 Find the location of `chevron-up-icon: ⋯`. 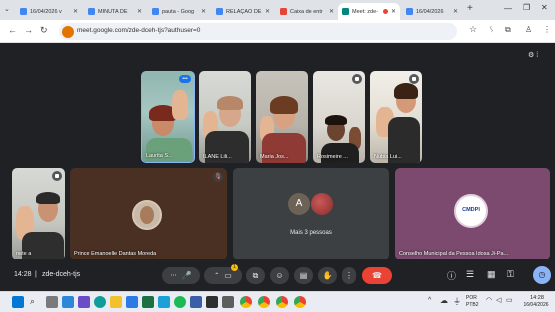

chevron-up-icon: ⋯ is located at coordinates (174, 275).